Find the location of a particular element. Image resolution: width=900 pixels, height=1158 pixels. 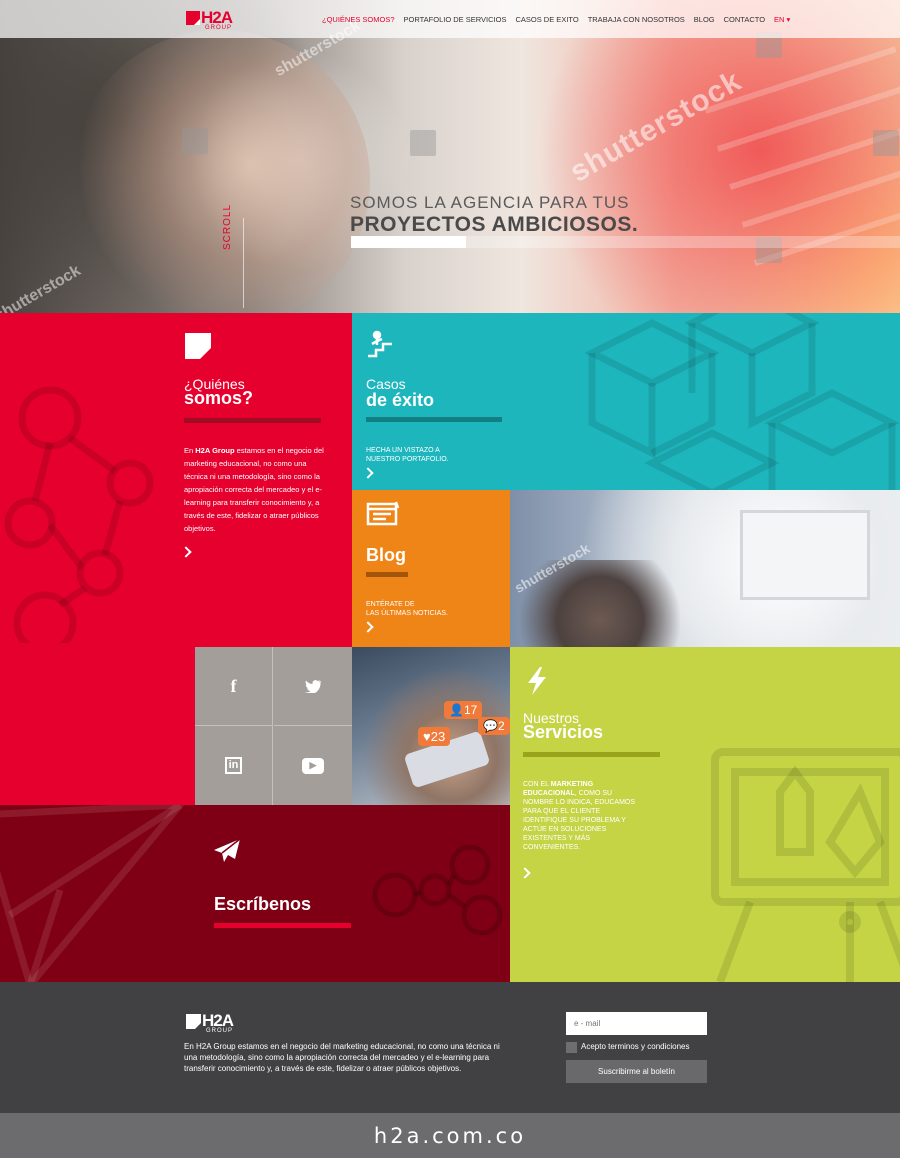

services-body-prefix: CON EL is located at coordinates (537, 784).